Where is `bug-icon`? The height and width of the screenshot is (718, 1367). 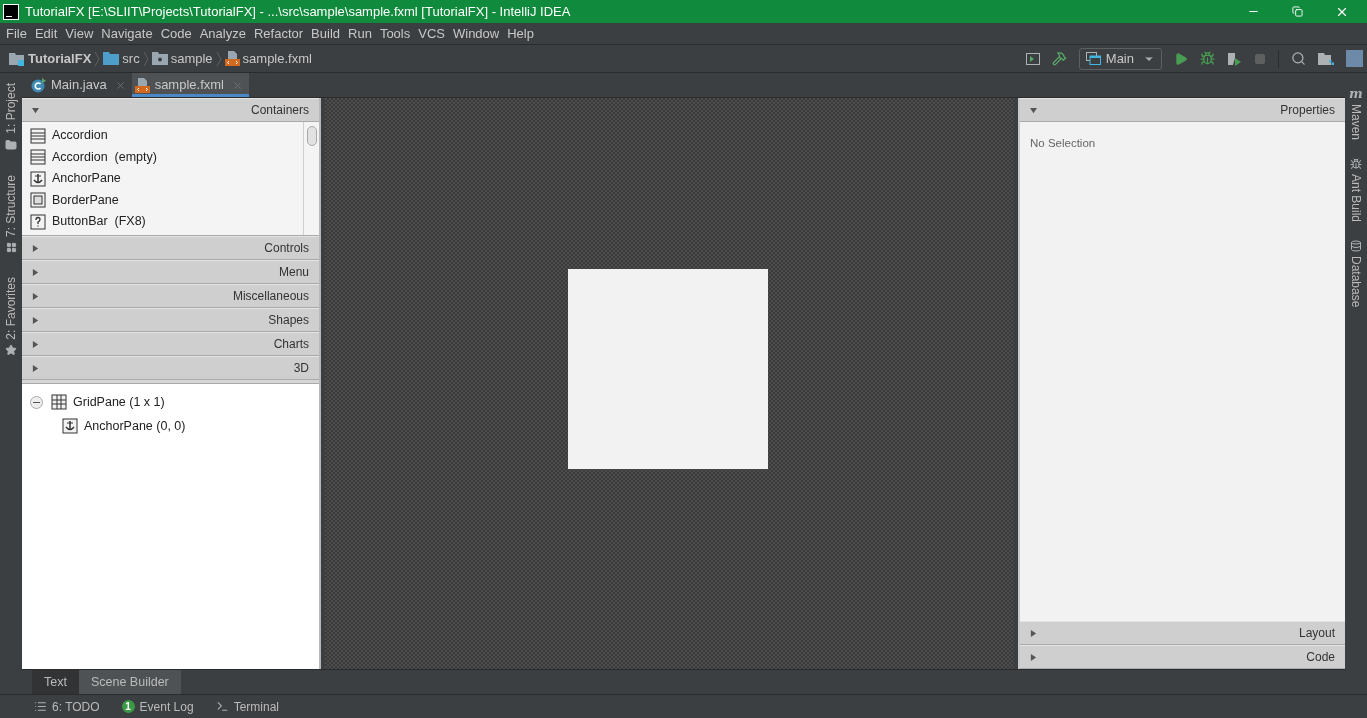
bug-icon is located at coordinates (1356, 164).